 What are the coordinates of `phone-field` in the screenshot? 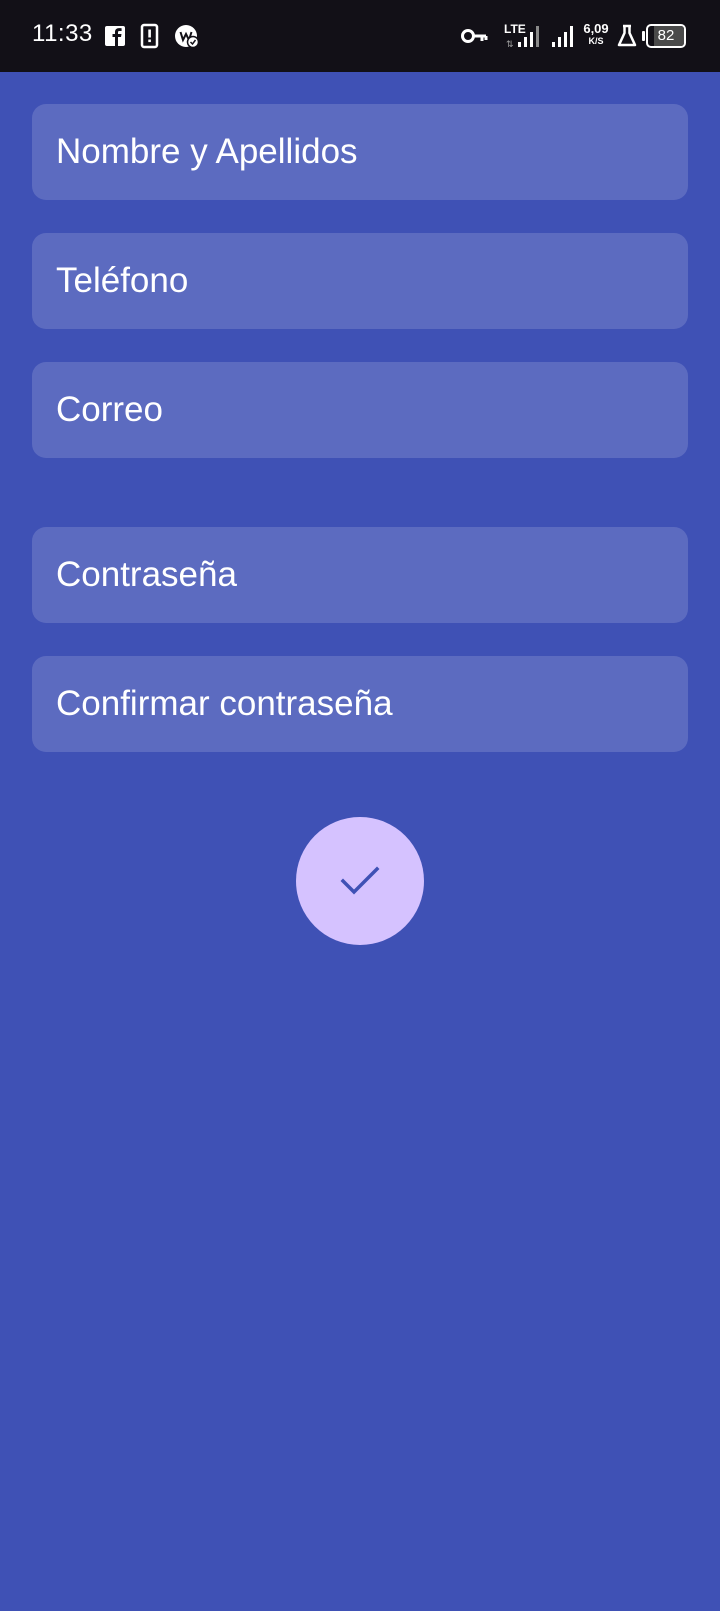 It's located at (360, 281).